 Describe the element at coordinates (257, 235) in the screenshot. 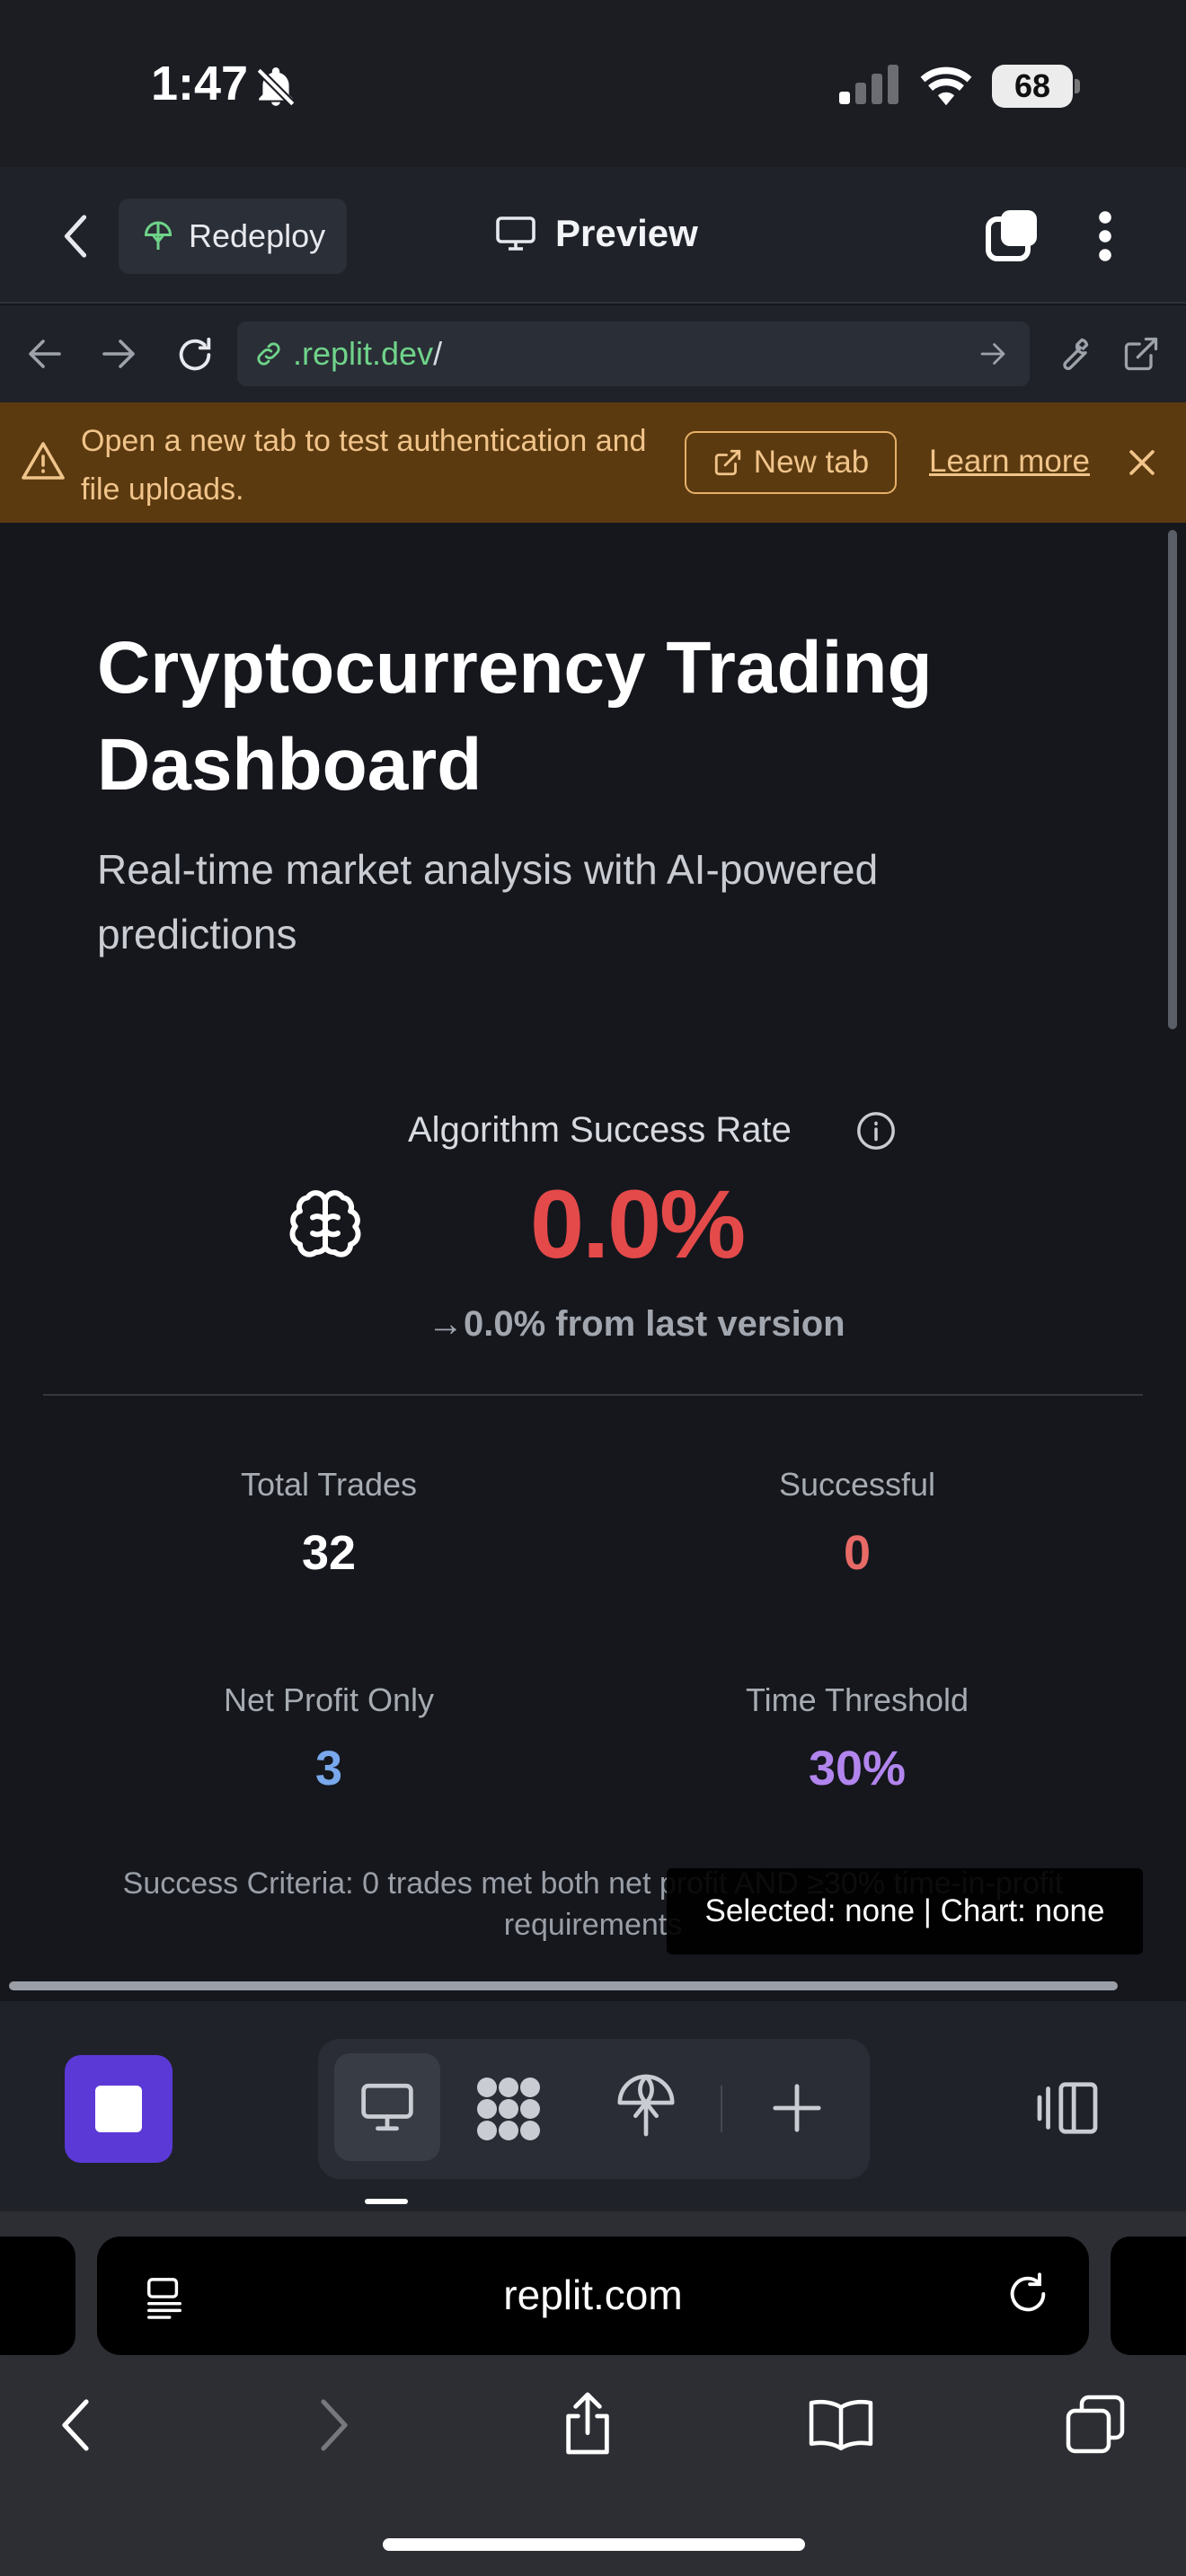

I see `redeploy-label: Redeploy` at that location.